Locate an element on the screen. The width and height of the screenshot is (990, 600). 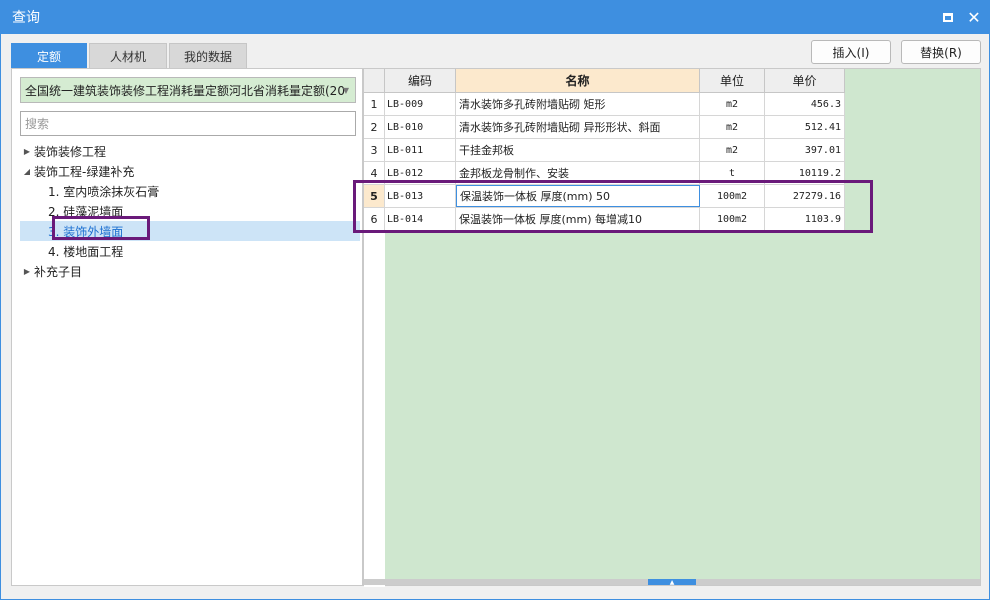
header-name: 名称 is located at coordinates (578, 80).